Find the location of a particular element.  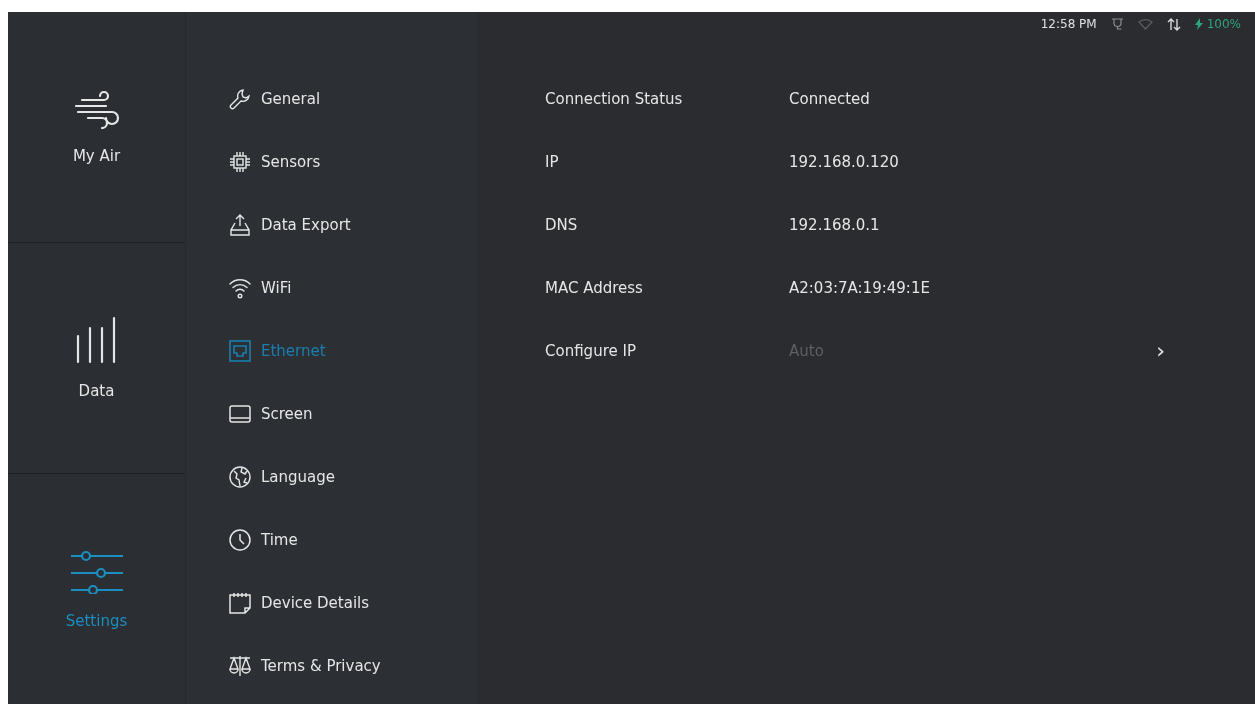

menu-item: WiFi is located at coordinates (331, 287).